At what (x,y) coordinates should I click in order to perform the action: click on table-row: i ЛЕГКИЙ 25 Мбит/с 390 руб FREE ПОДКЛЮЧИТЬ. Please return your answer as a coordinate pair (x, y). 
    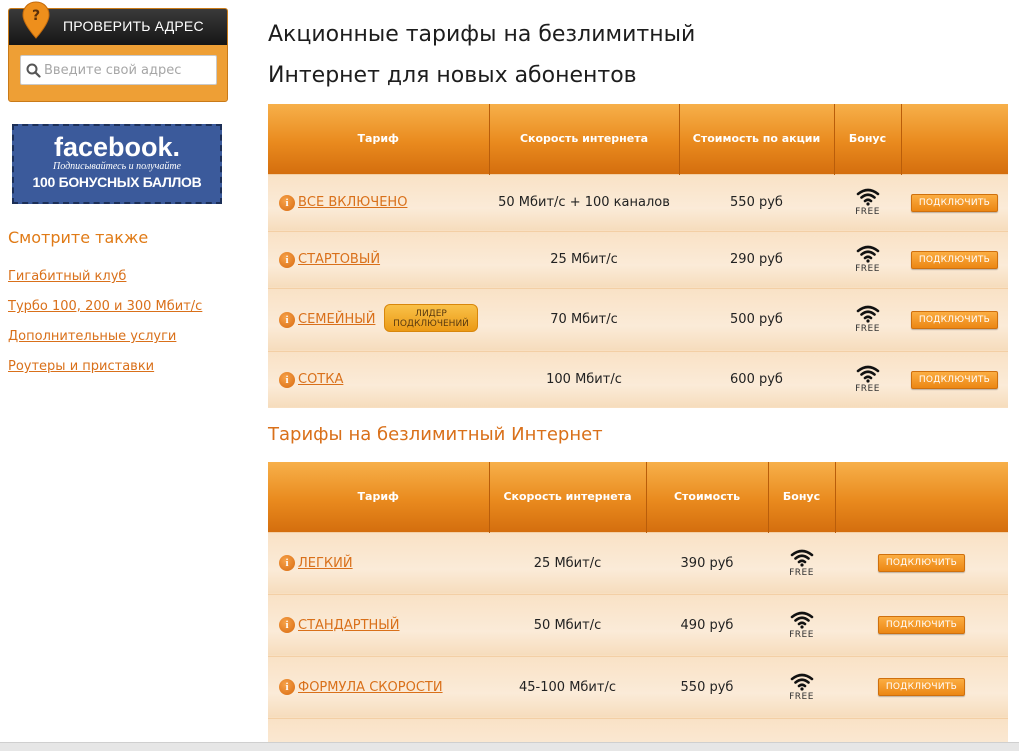
    Looking at the image, I should click on (638, 562).